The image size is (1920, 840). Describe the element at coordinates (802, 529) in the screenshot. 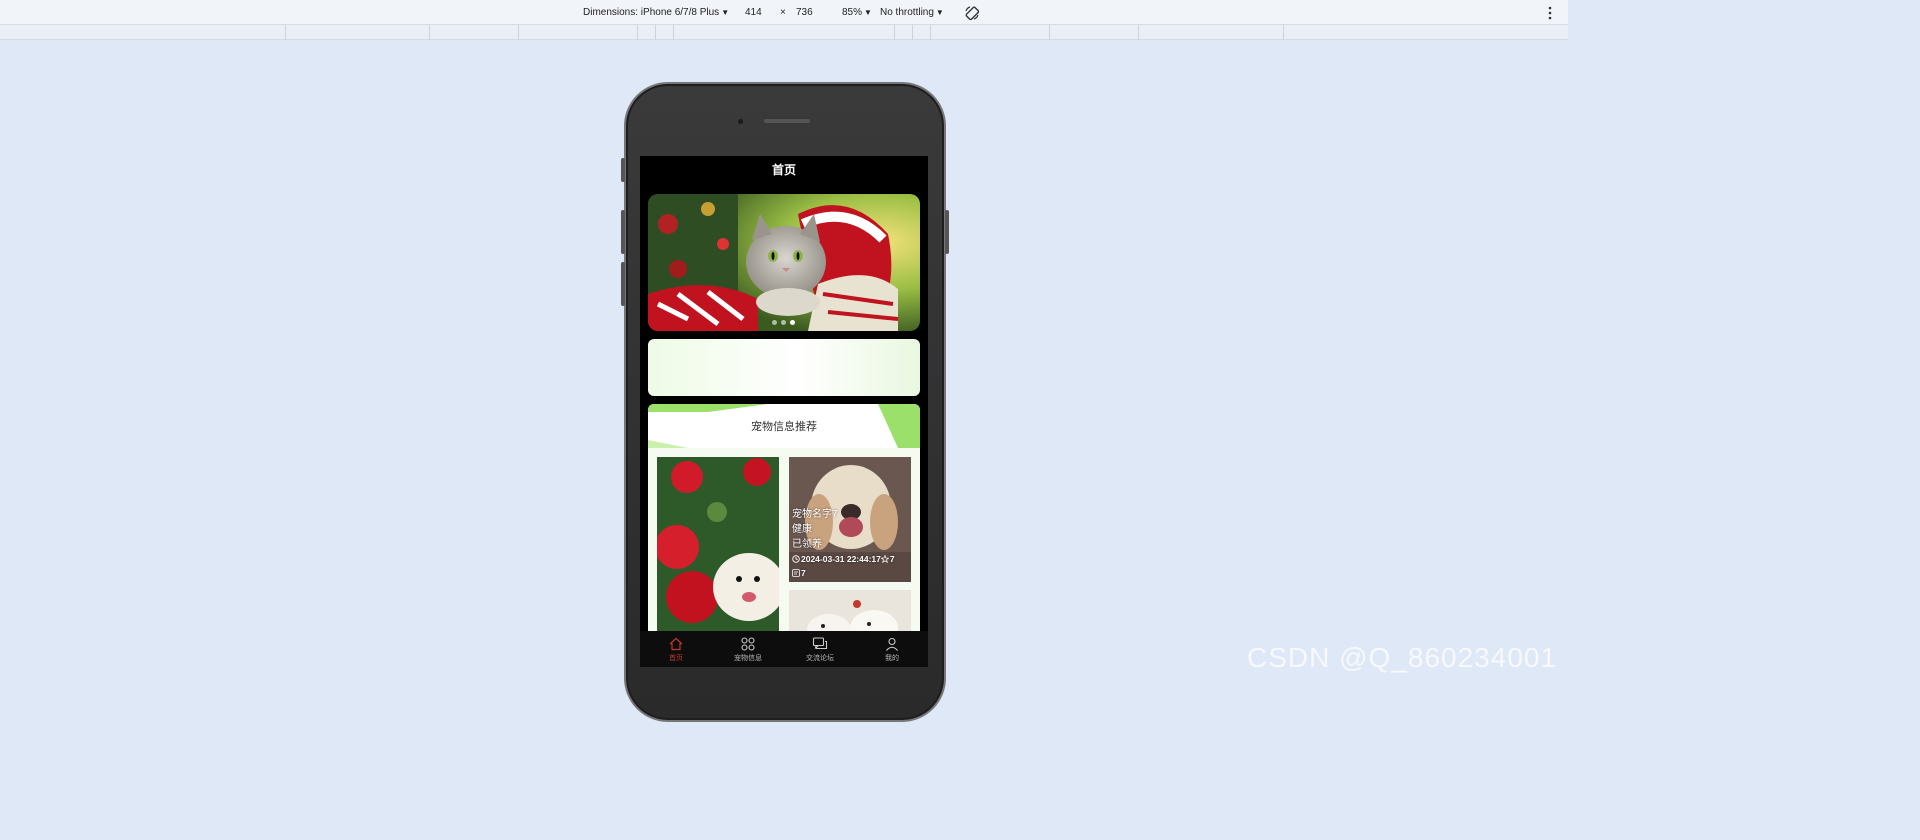

I see `pet-health: 健康` at that location.